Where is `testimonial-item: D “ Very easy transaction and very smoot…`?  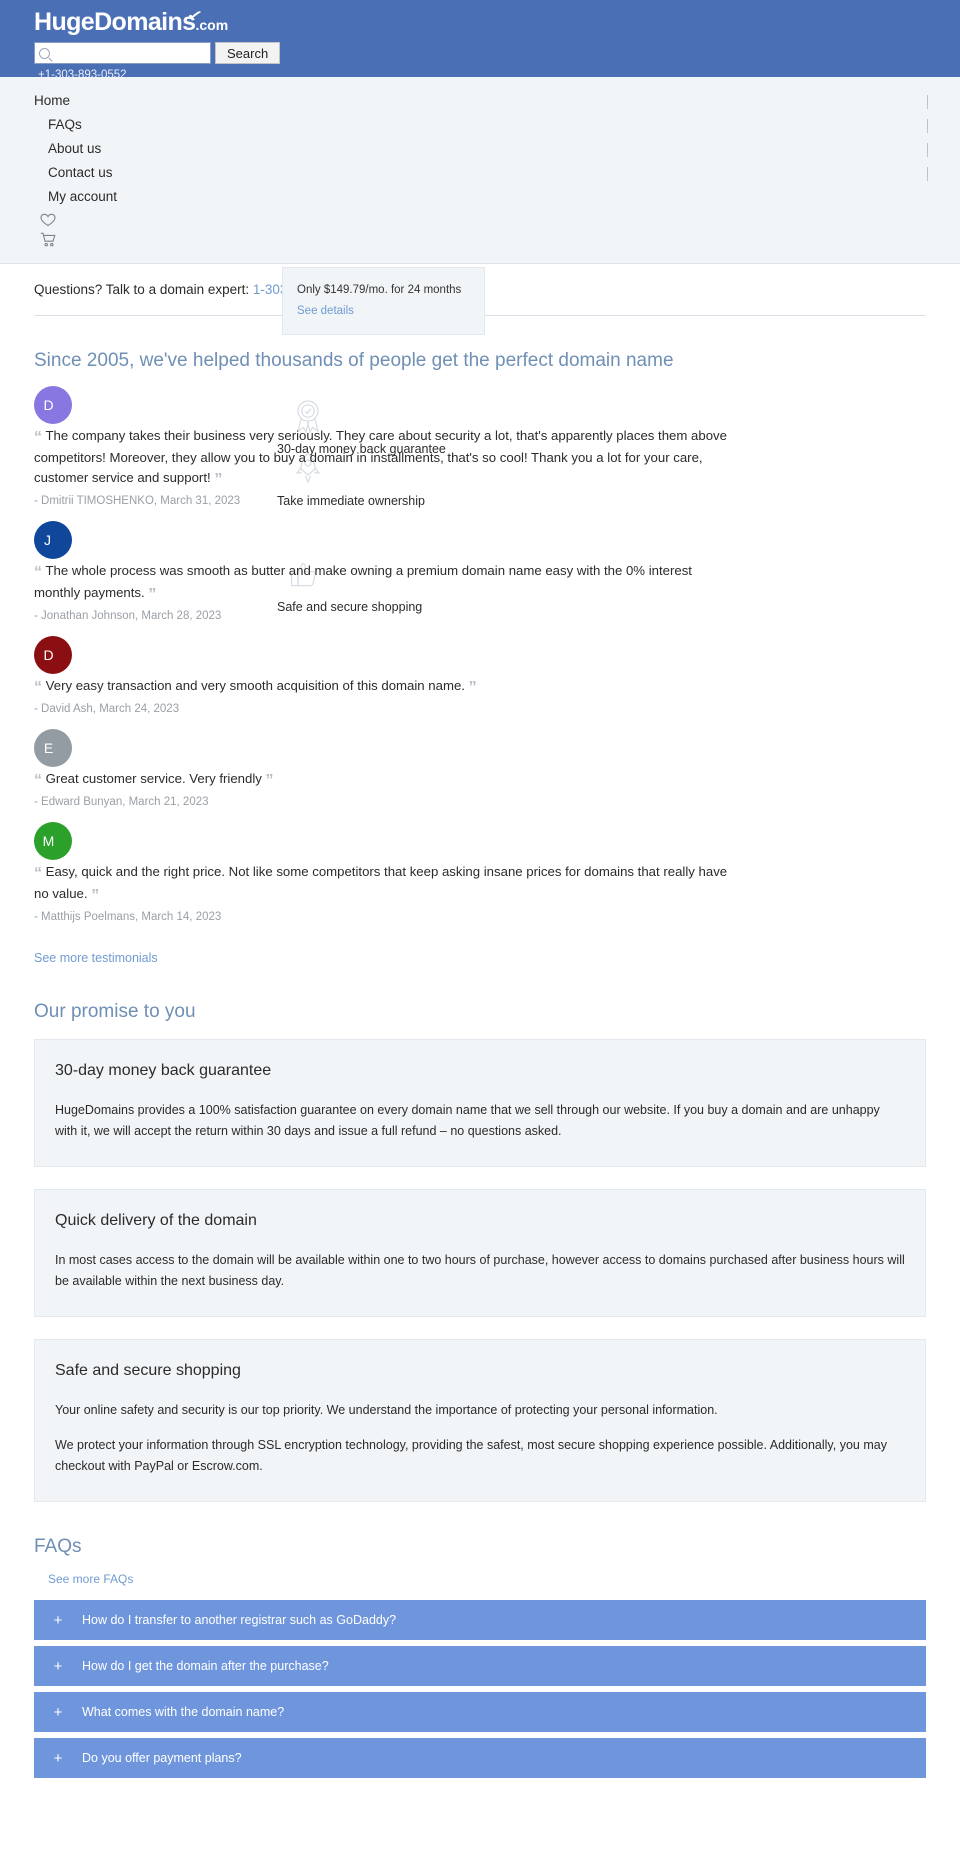
testimonial-item: D “ Very easy transaction and very smoot… is located at coordinates (480, 675).